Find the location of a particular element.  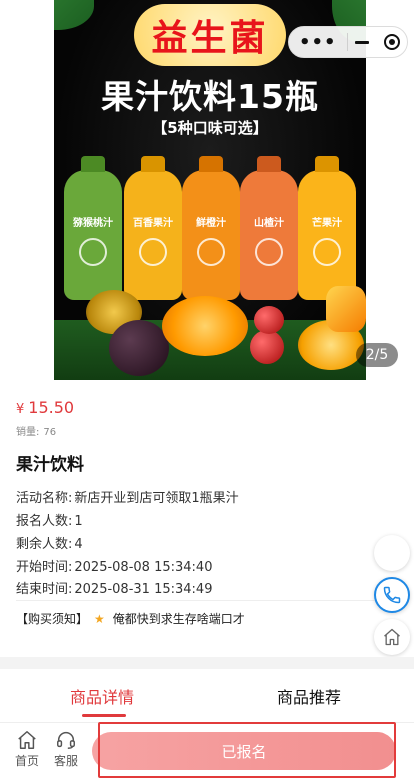

start-time-row: 开始时间: 2025-08-08 15:34:40 is located at coordinates (114, 565).